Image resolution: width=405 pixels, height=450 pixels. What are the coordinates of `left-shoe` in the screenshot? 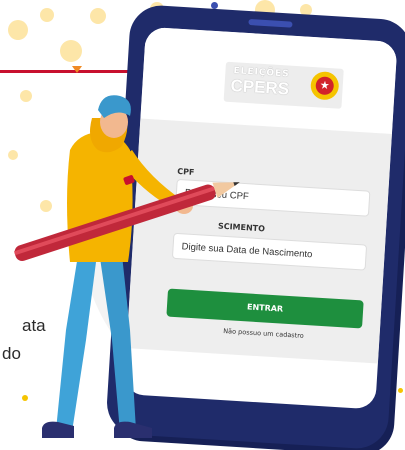 It's located at (58, 429).